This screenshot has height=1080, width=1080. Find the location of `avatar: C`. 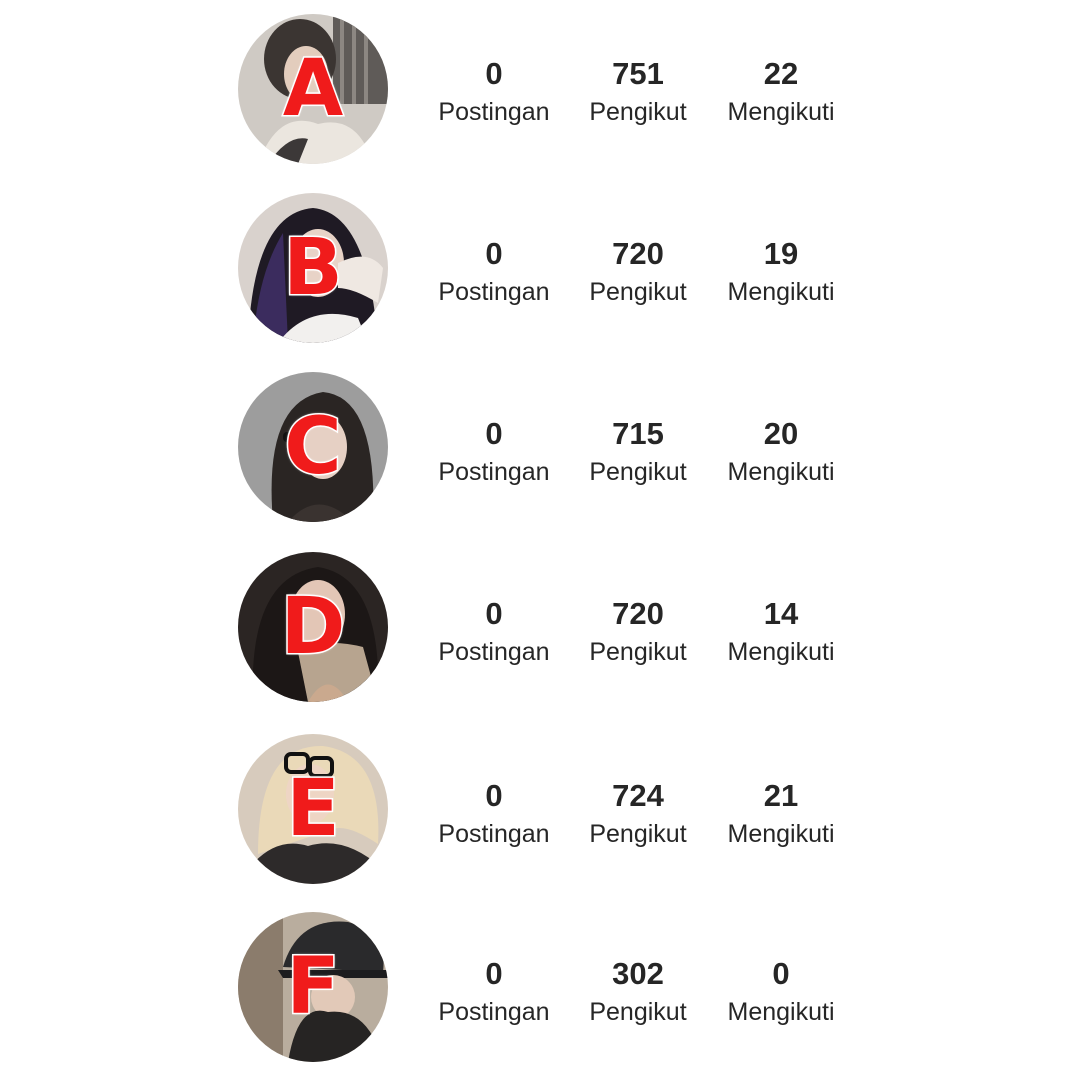

avatar: C is located at coordinates (313, 447).